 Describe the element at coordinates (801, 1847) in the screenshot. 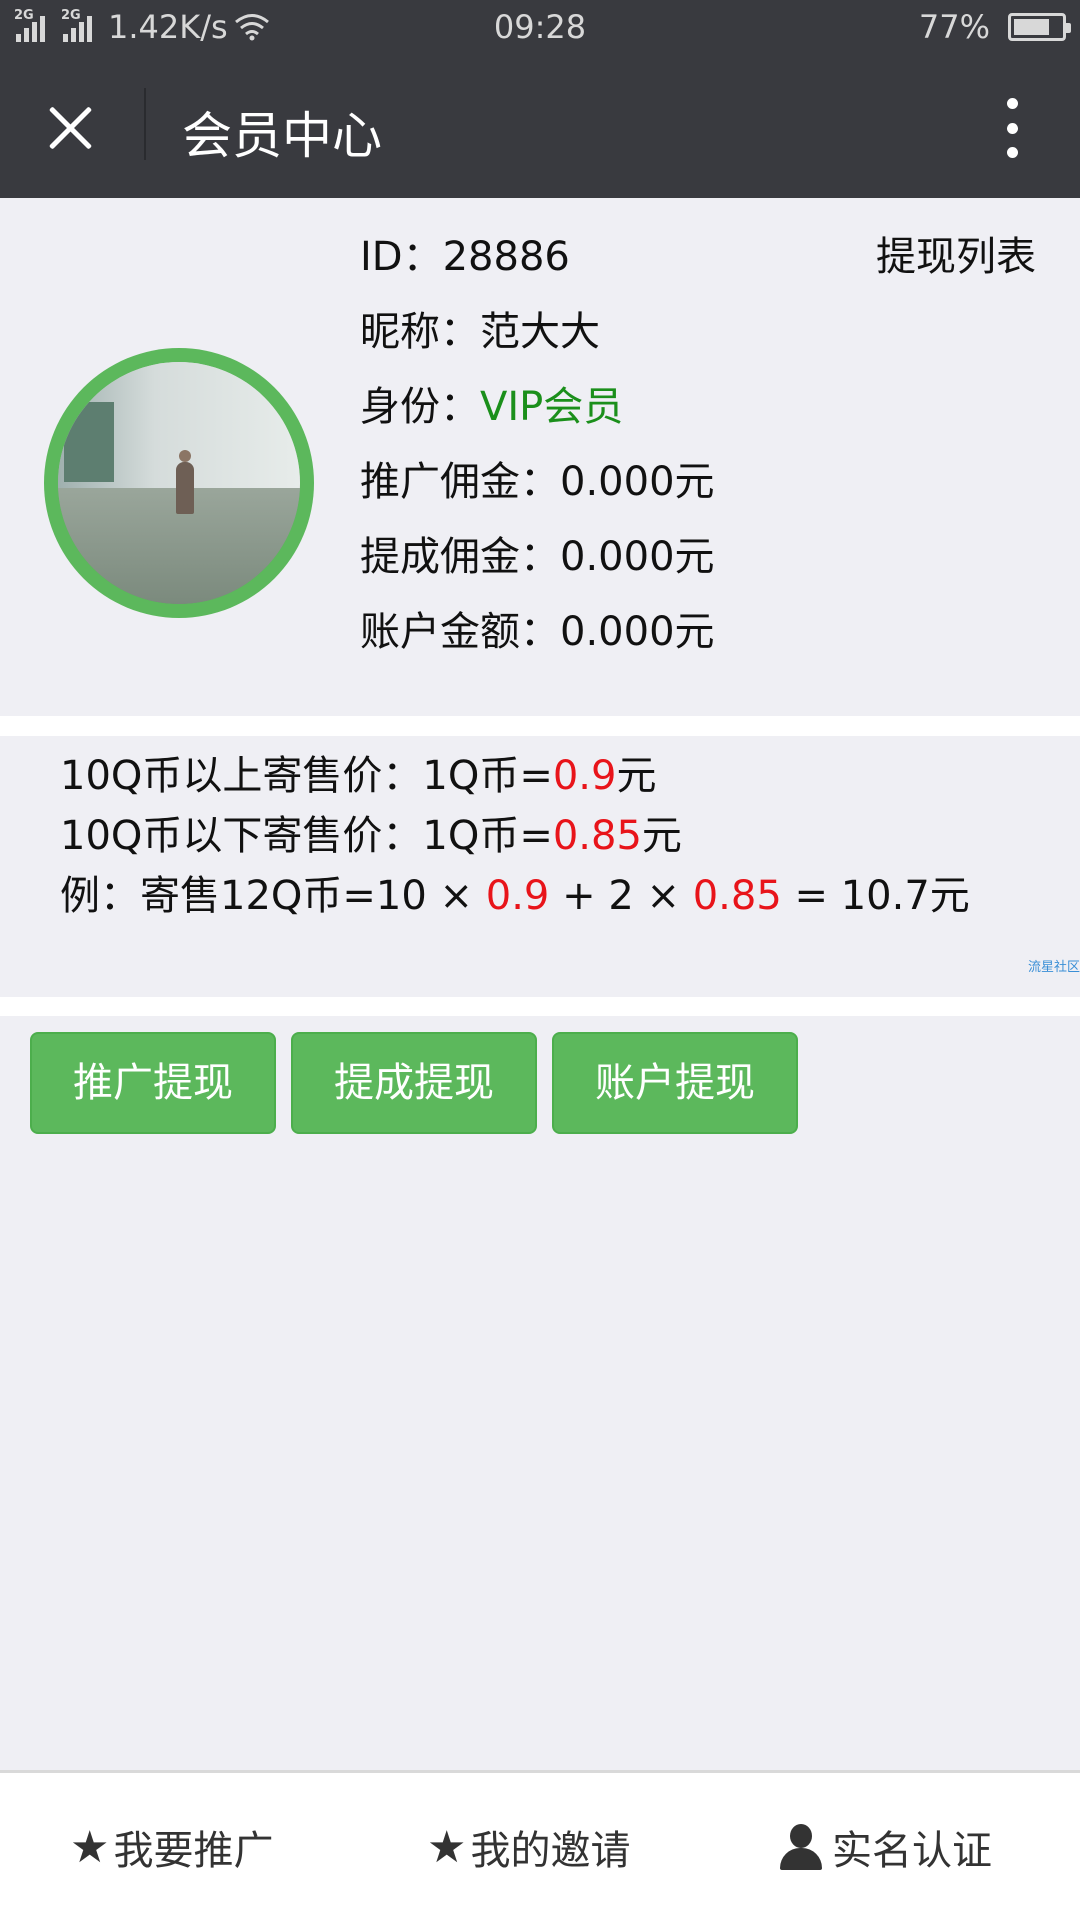

I see `user-icon` at that location.